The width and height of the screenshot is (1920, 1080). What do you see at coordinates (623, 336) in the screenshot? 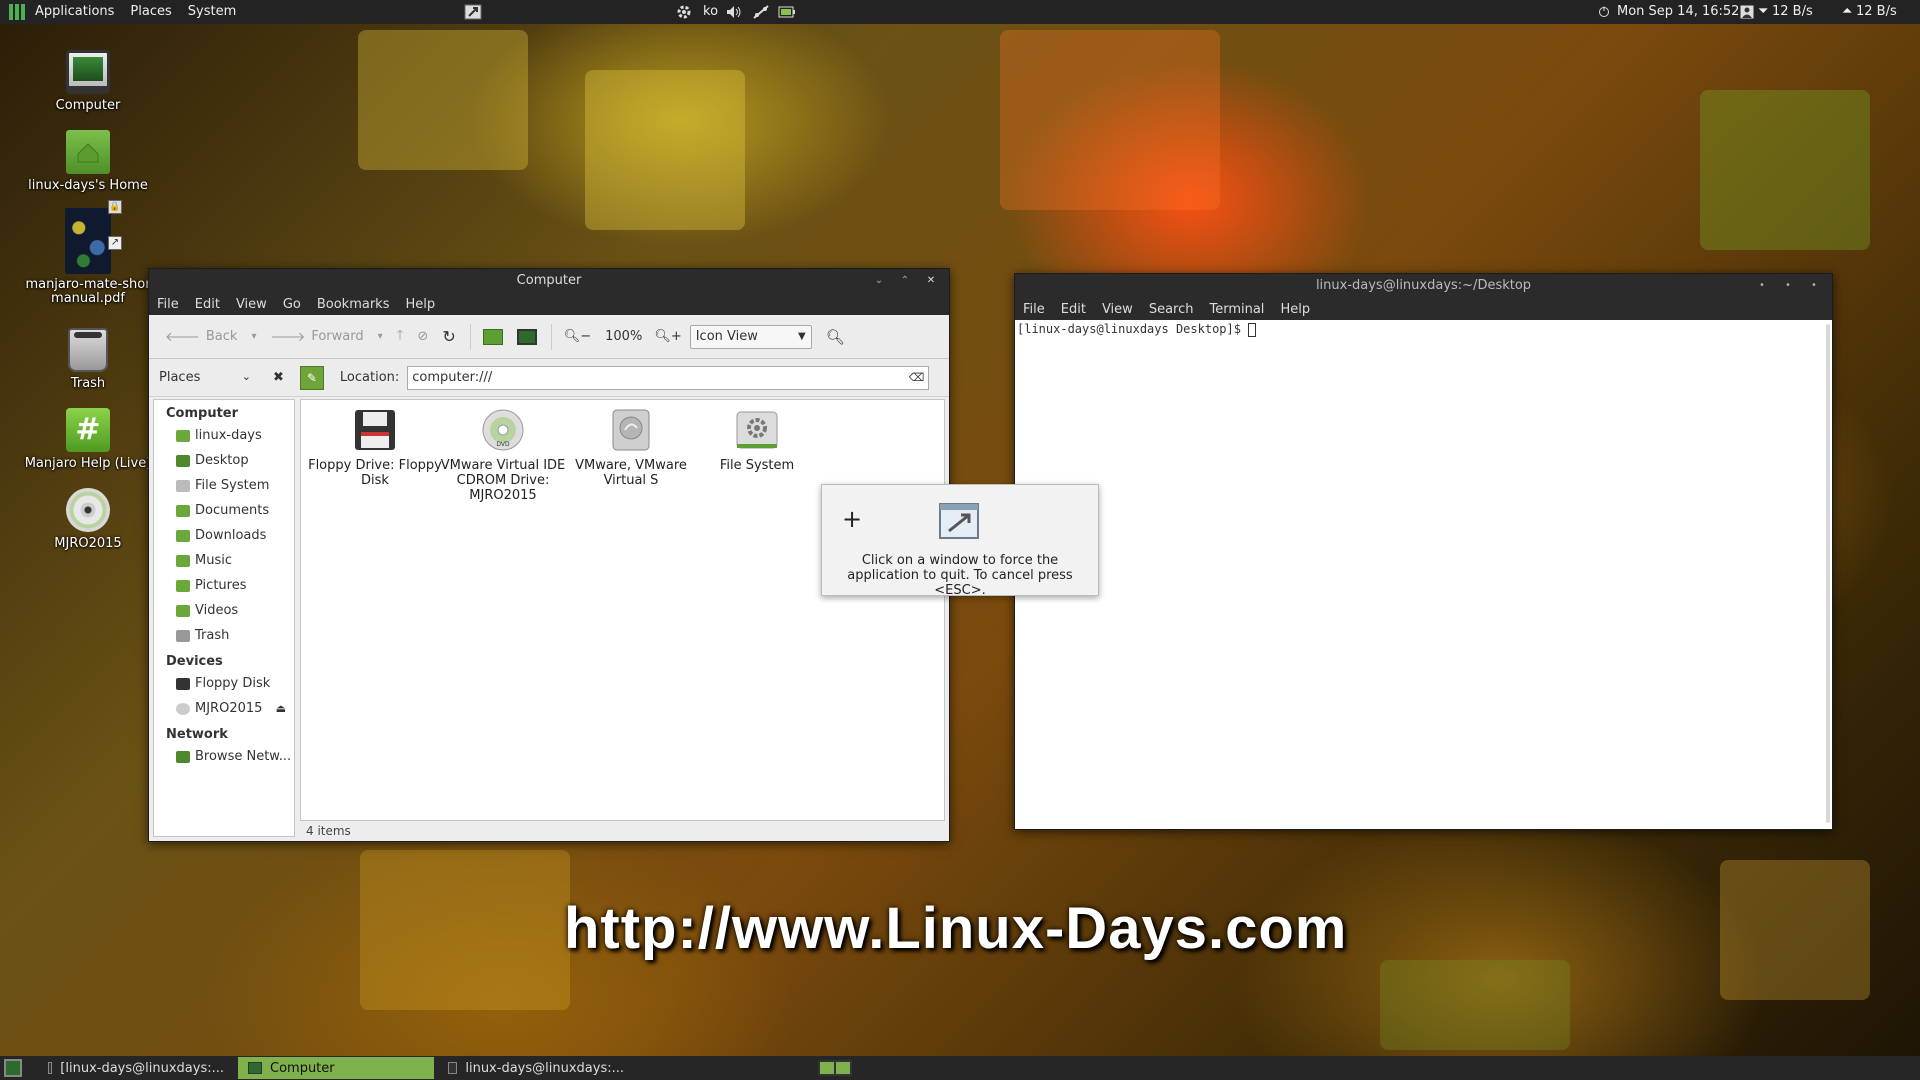
I see `zoom-level: 100%` at bounding box center [623, 336].